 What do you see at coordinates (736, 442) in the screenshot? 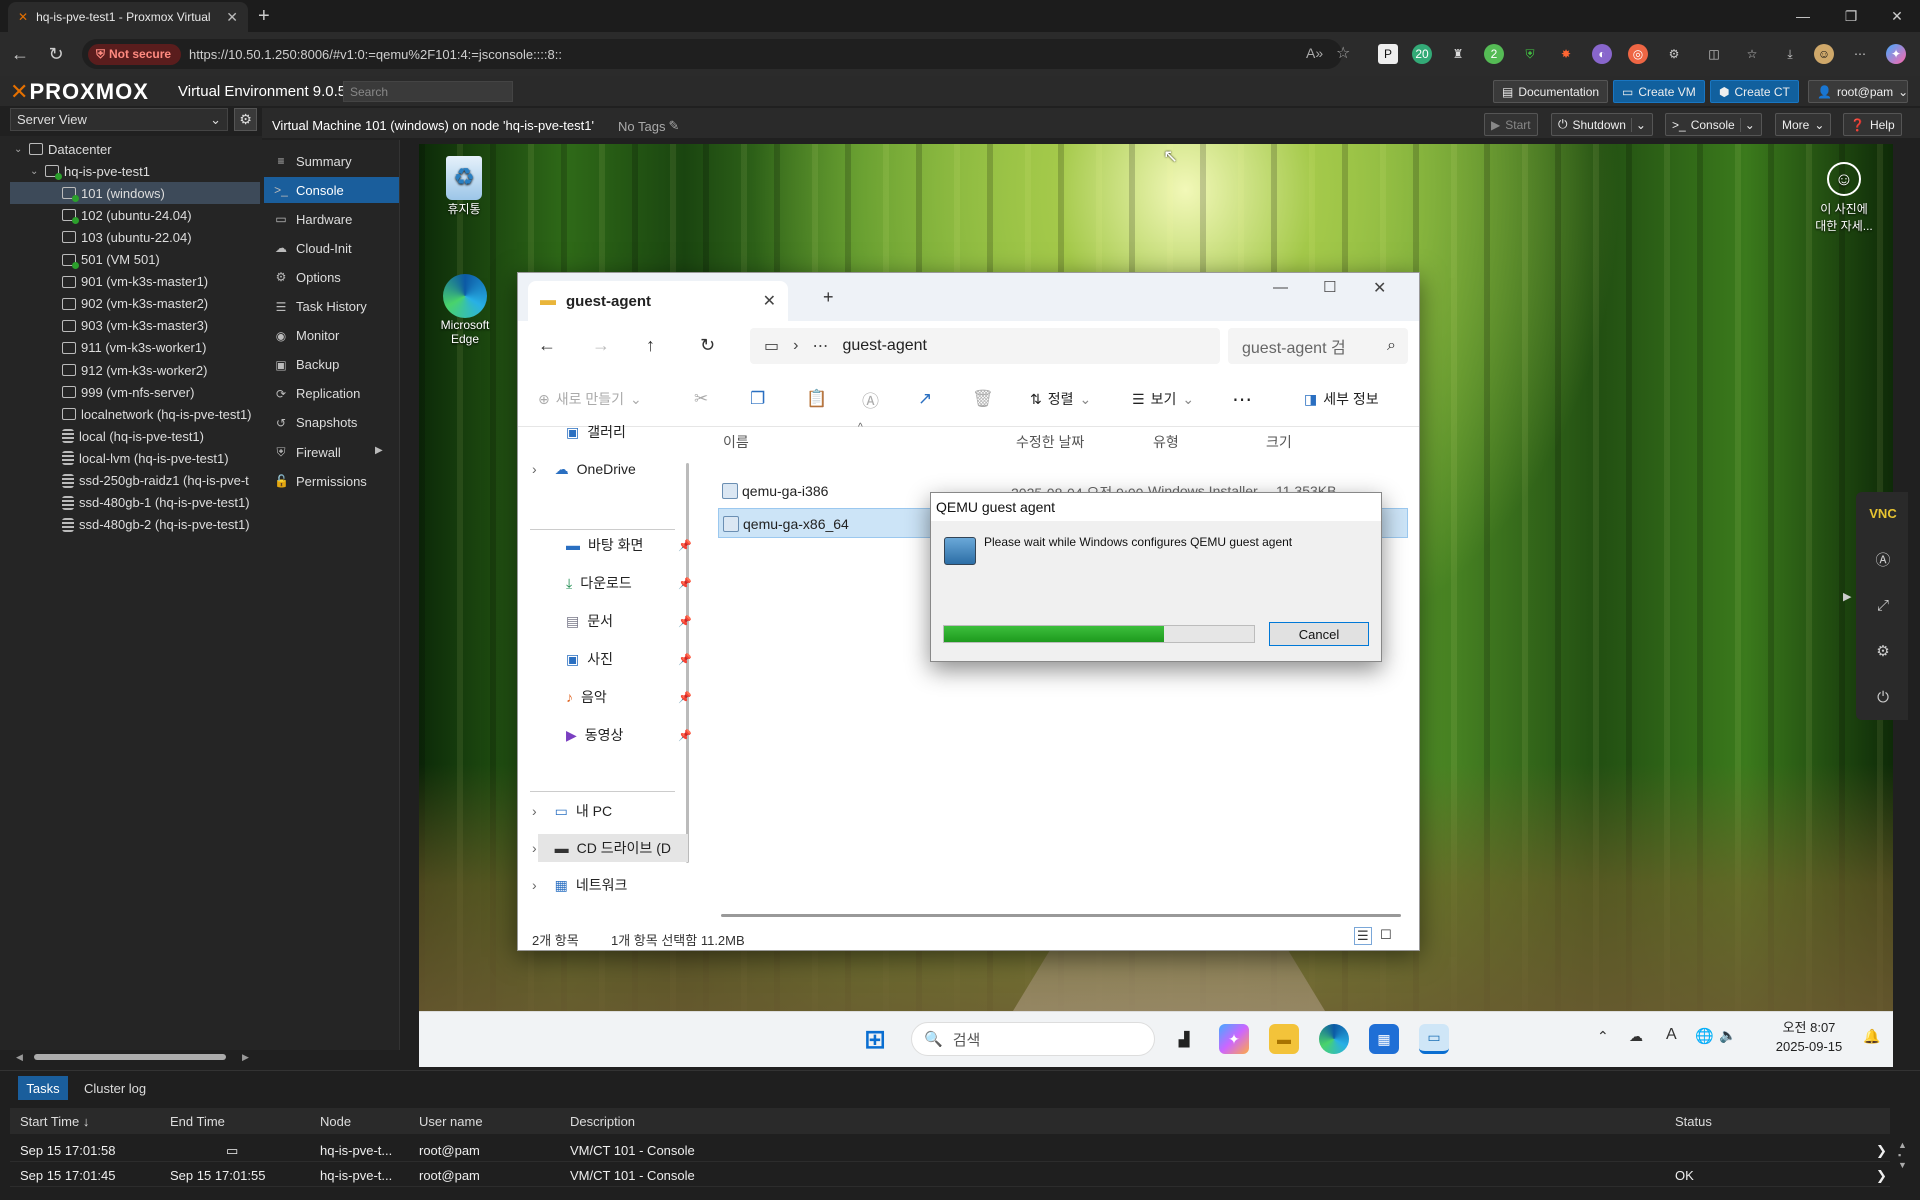
I see `col-name: 이름` at bounding box center [736, 442].